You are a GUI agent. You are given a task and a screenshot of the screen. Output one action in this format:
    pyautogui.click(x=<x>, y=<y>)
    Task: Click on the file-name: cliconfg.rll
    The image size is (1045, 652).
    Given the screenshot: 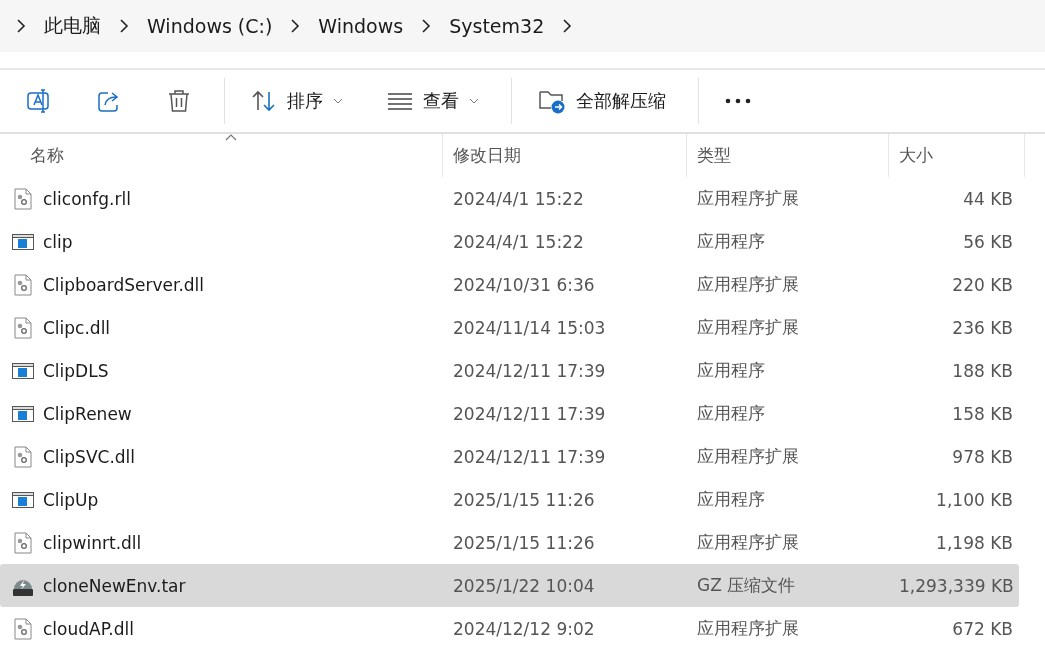 What is the action you would take?
    pyautogui.click(x=87, y=198)
    